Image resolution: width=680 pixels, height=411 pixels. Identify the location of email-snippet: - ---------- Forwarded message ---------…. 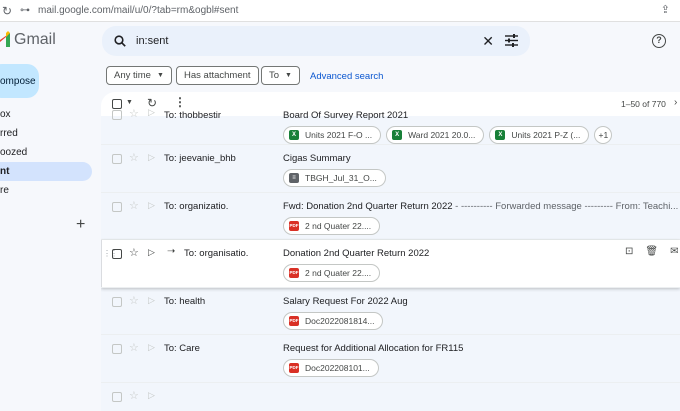
(565, 206).